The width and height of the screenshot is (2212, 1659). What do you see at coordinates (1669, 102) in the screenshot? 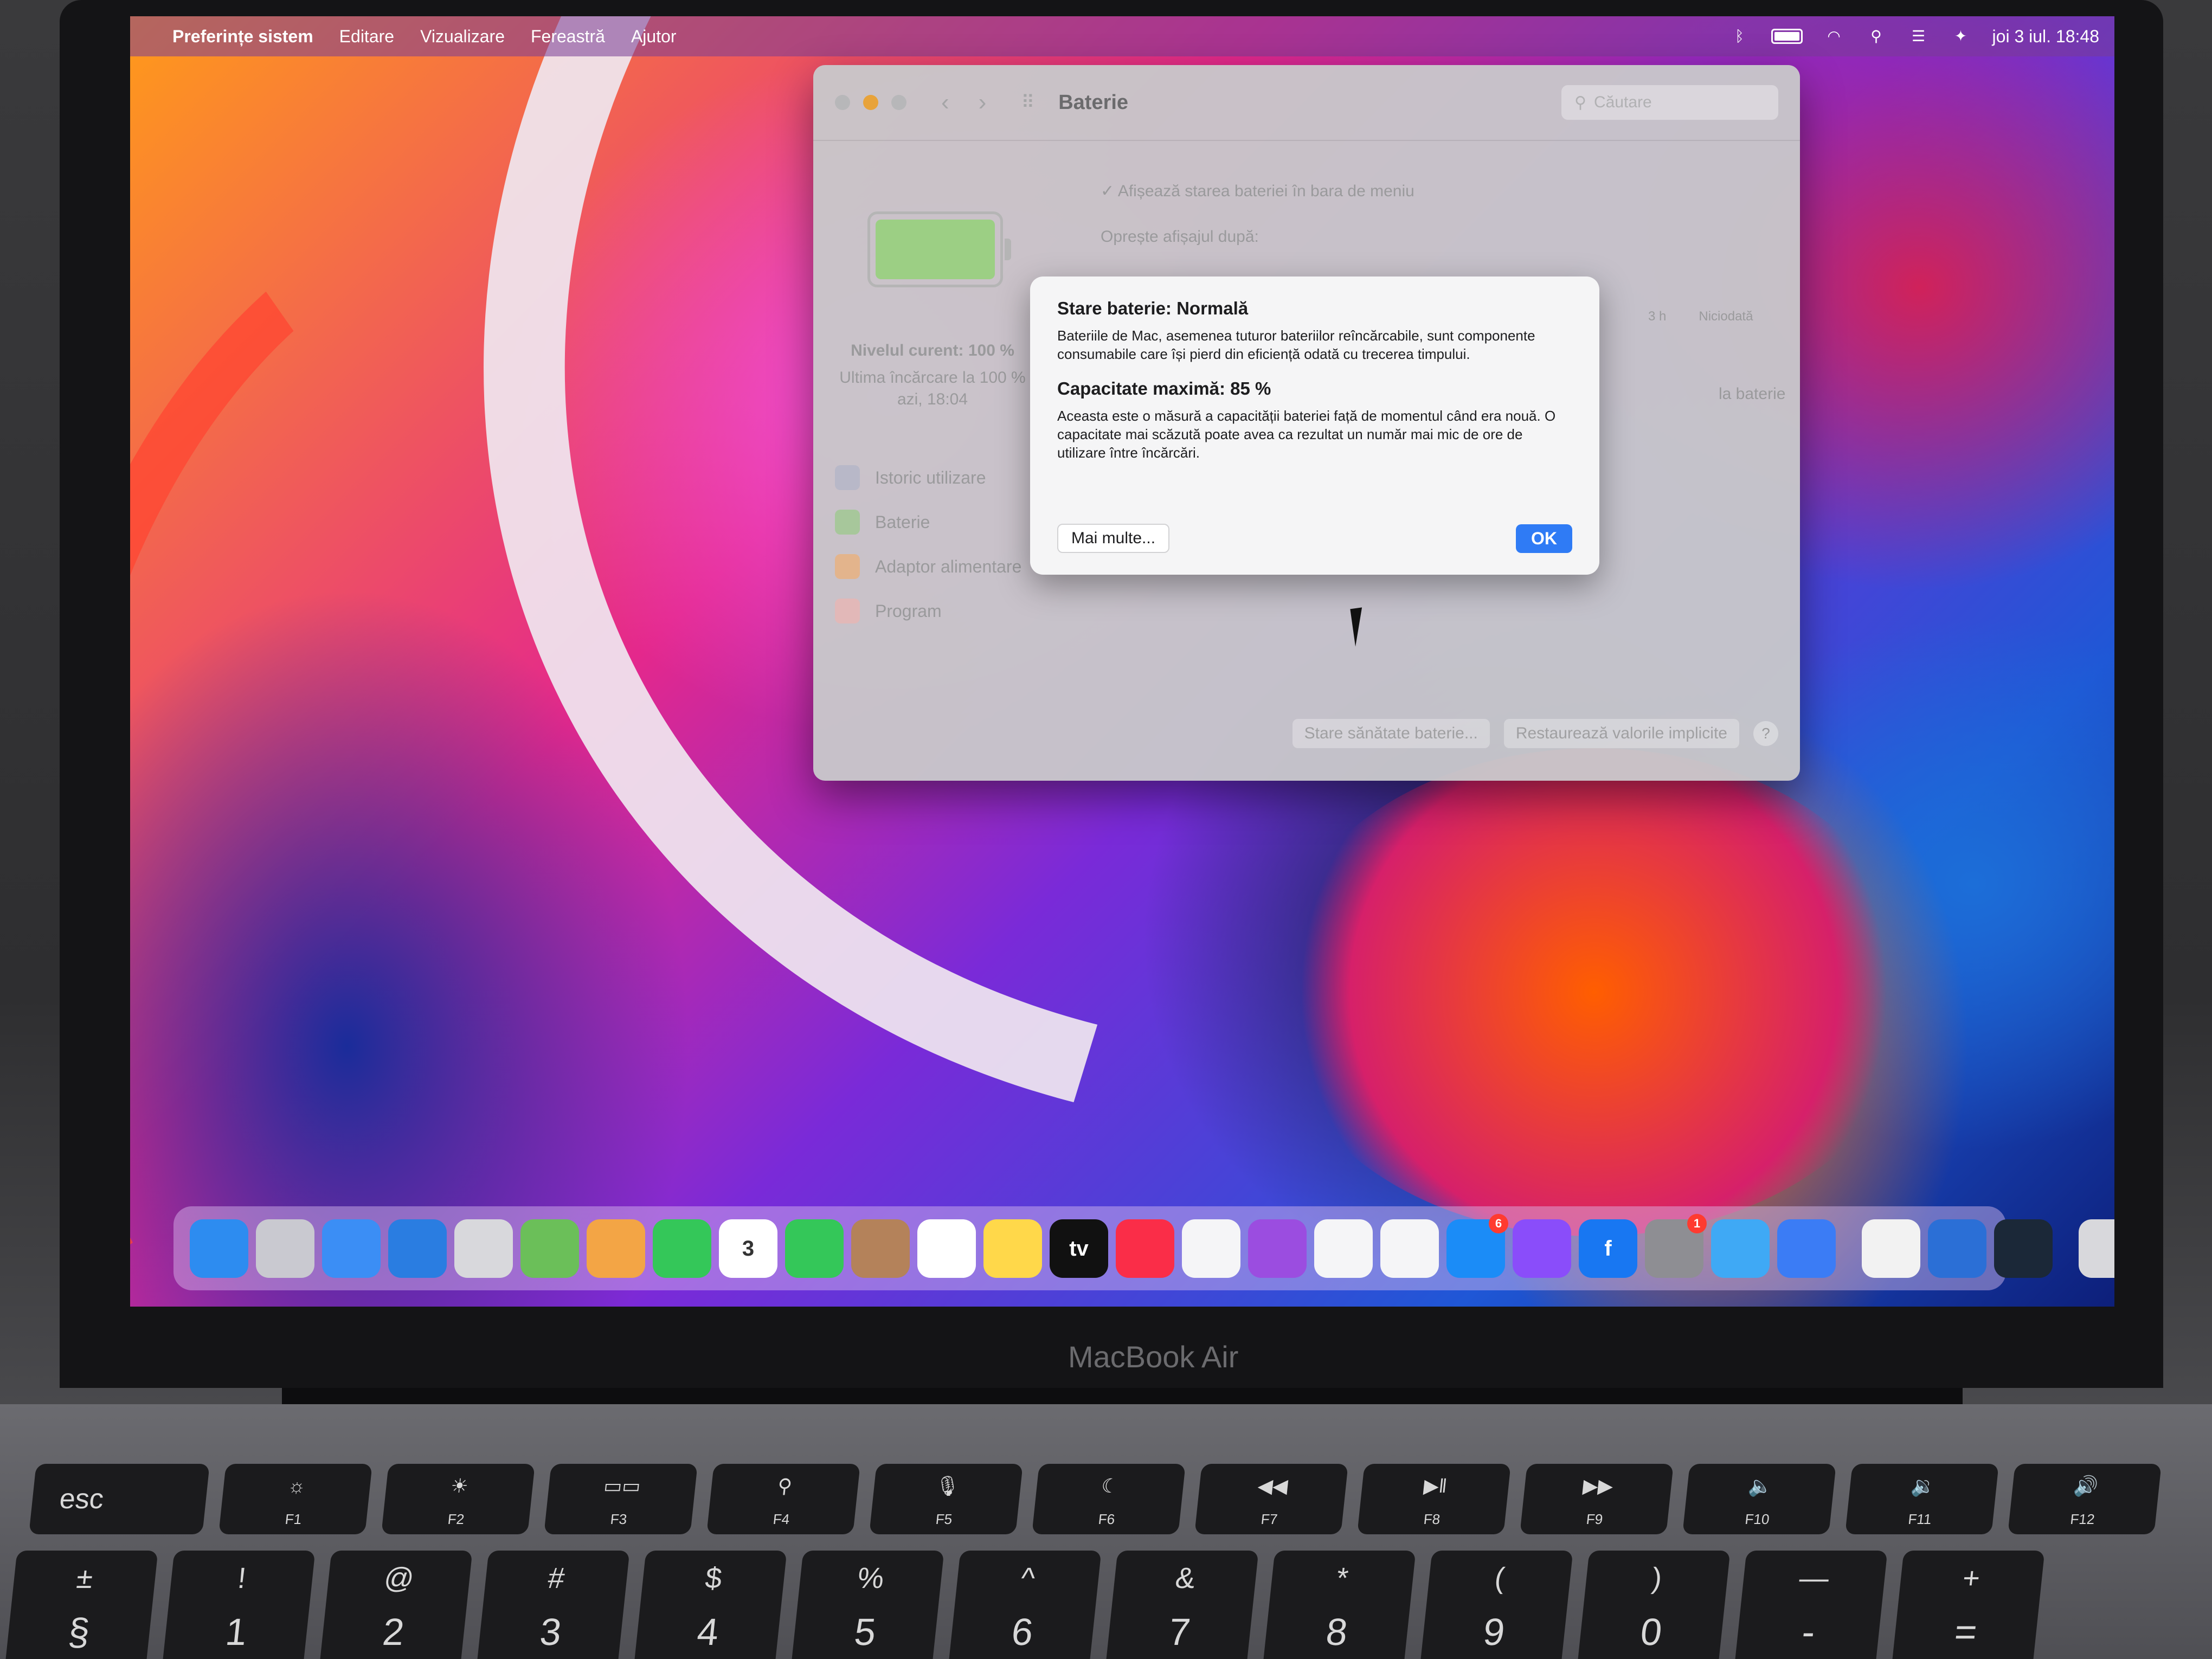
I see `search-field: ⚲ Căutare` at bounding box center [1669, 102].